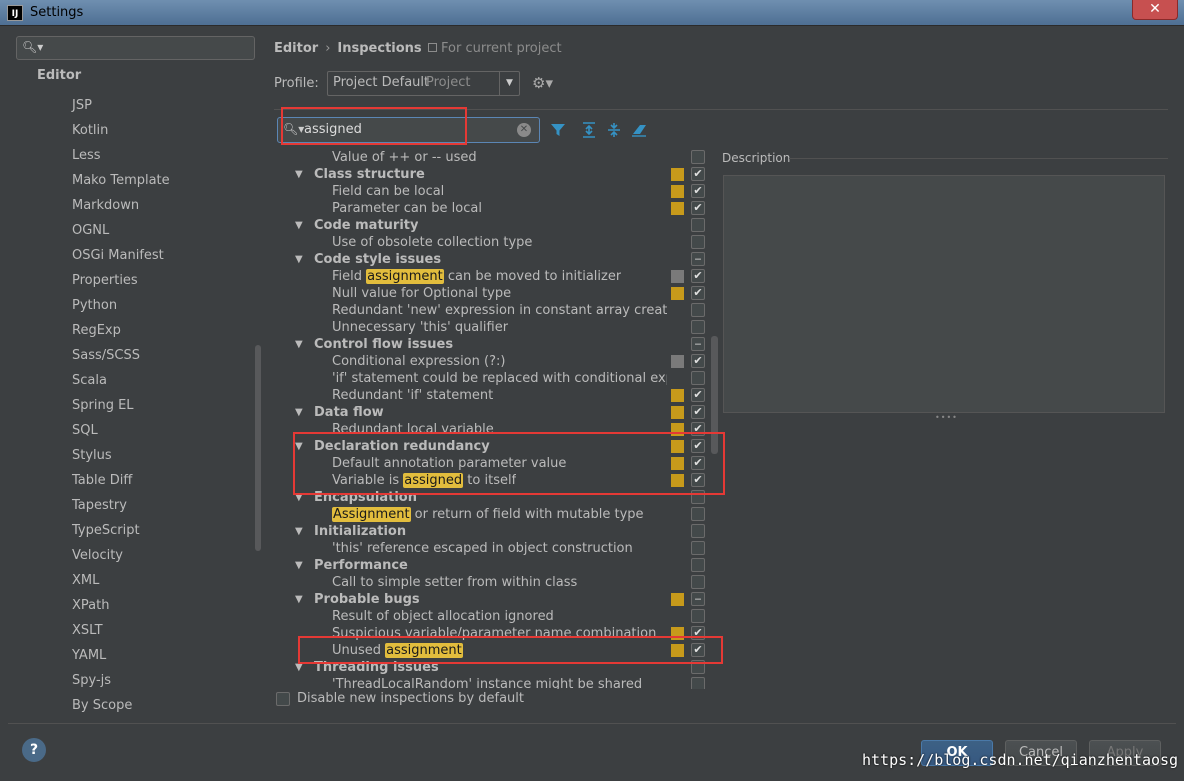  I want to click on sidebar-item: OGNL, so click(121, 234).